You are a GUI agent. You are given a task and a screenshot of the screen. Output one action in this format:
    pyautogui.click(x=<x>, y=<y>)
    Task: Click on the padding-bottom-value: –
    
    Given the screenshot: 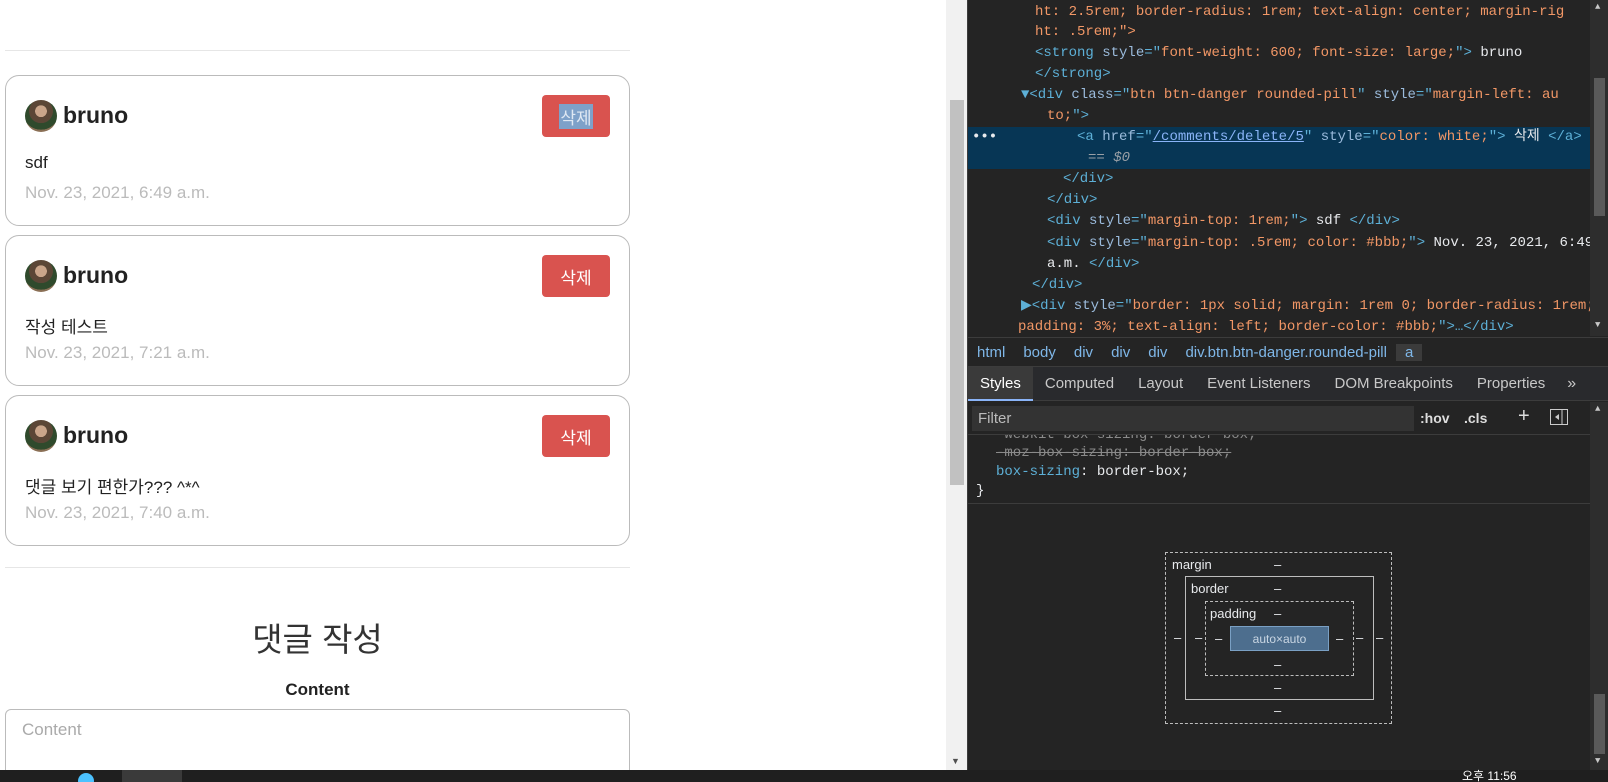 What is the action you would take?
    pyautogui.click(x=1277, y=664)
    